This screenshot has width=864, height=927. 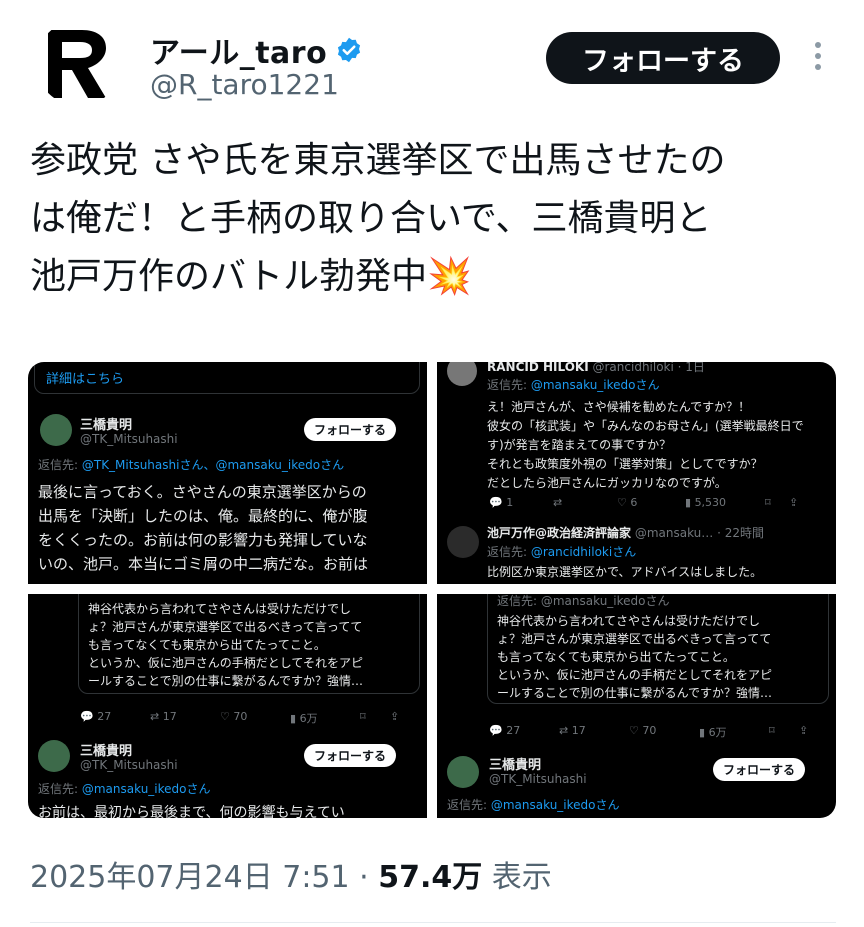 What do you see at coordinates (579, 445) in the screenshot?
I see `post-line: す)が発言を踏まえての事ですか？` at bounding box center [579, 445].